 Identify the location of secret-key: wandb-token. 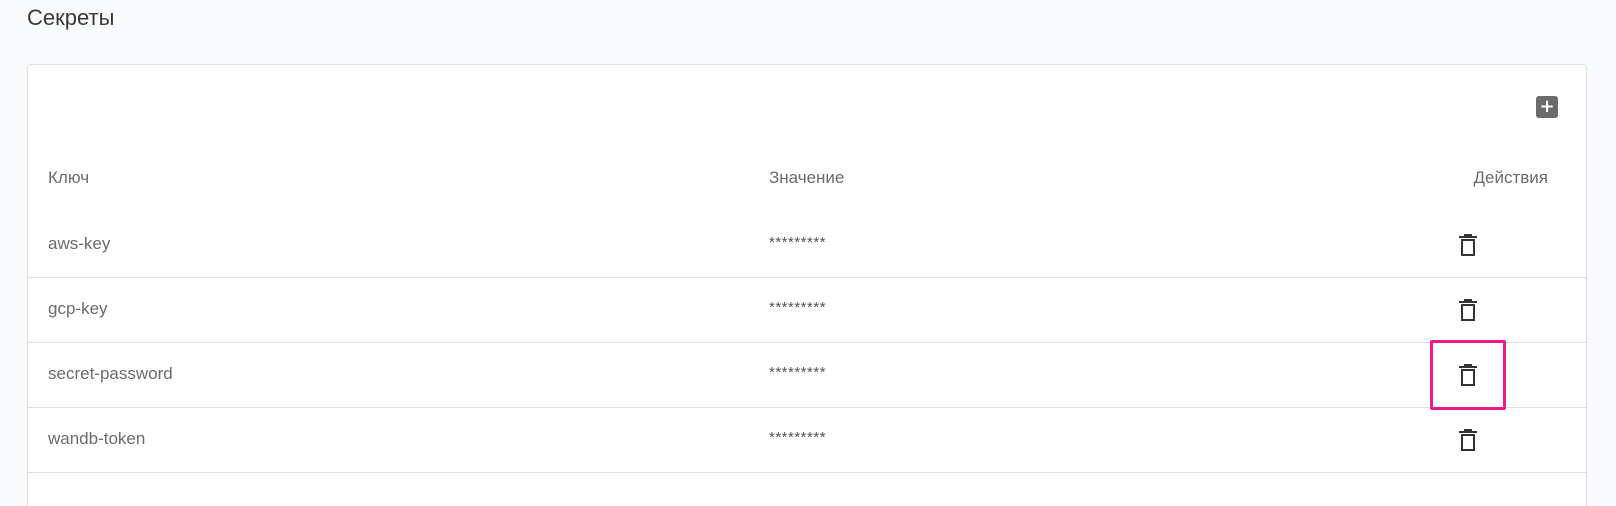
(97, 438).